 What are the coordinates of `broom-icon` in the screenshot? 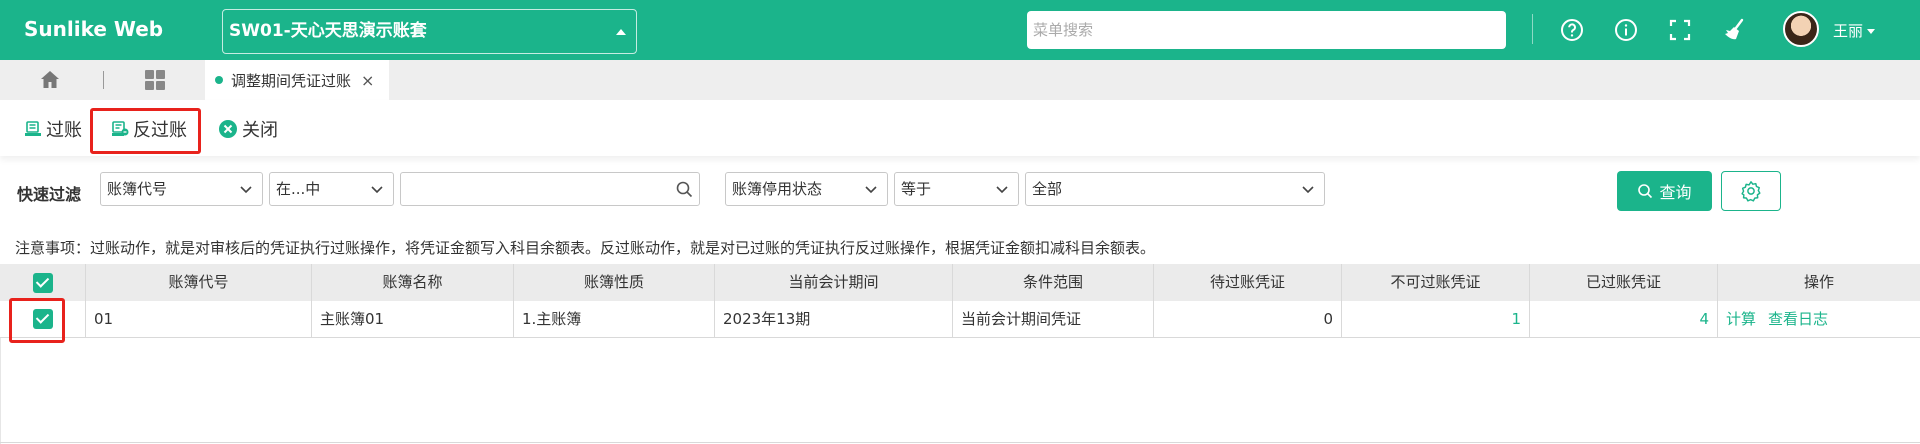 It's located at (1734, 30).